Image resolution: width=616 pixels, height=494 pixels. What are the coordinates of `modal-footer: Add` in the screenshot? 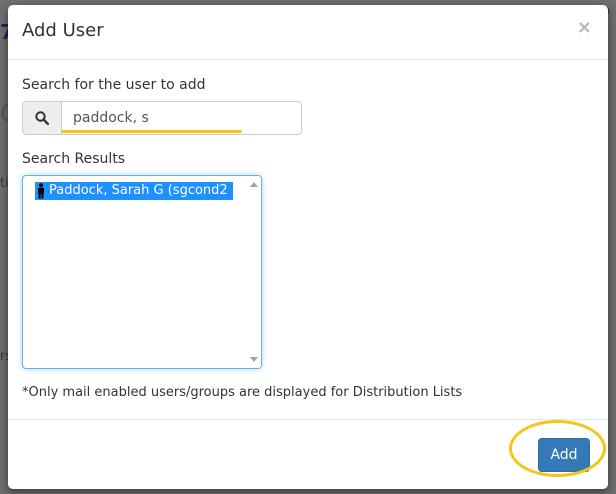 It's located at (308, 454).